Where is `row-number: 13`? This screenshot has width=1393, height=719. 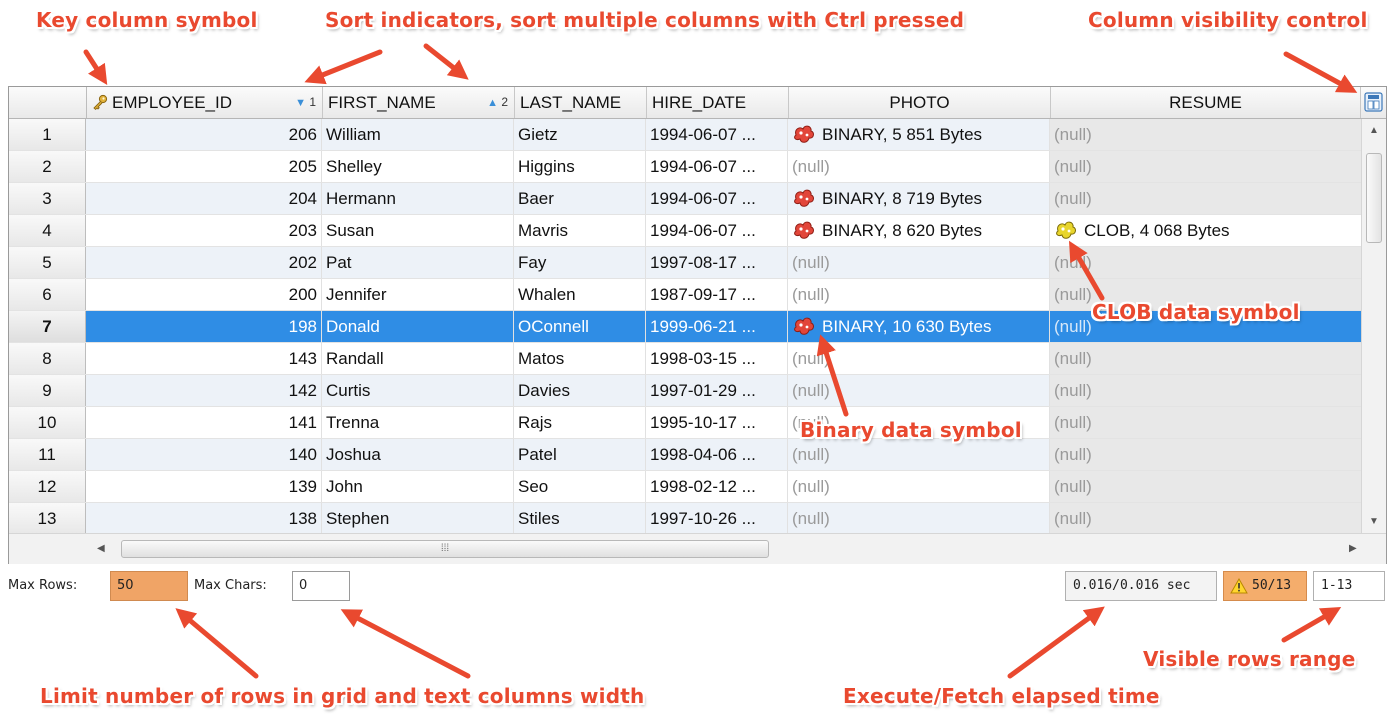
row-number: 13 is located at coordinates (47, 518).